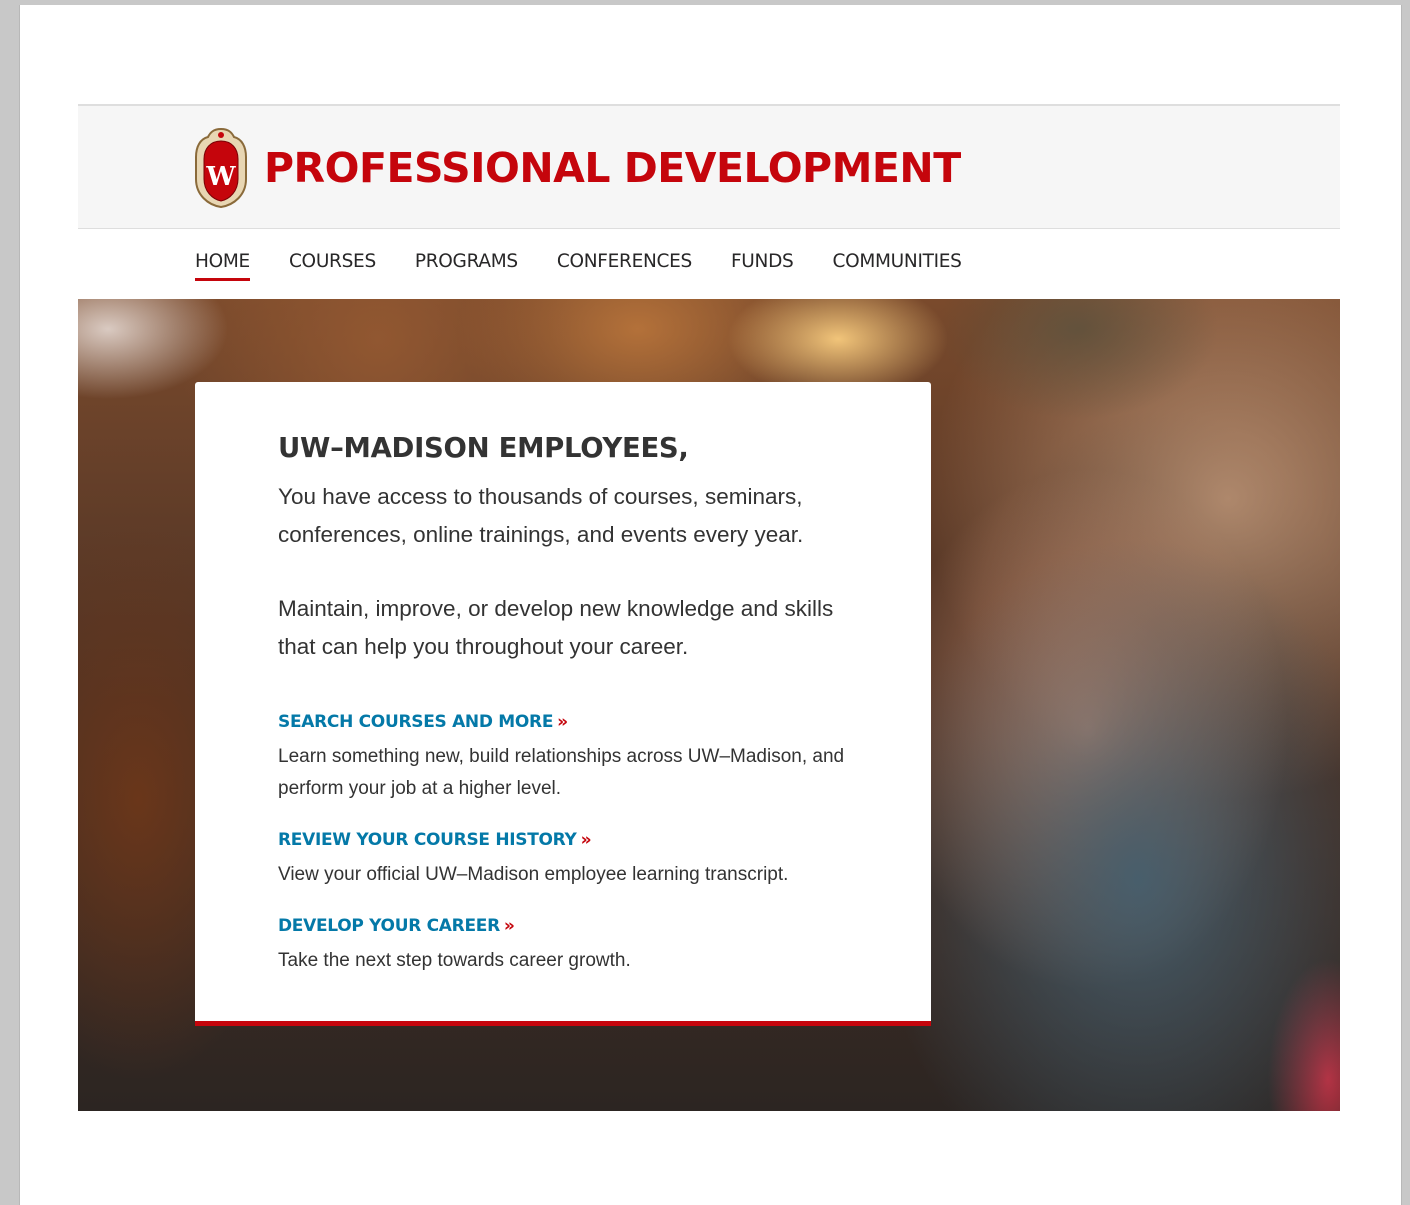  What do you see at coordinates (612, 168) in the screenshot?
I see `site-title: PROFESSIONAL DEVELOPMENT` at bounding box center [612, 168].